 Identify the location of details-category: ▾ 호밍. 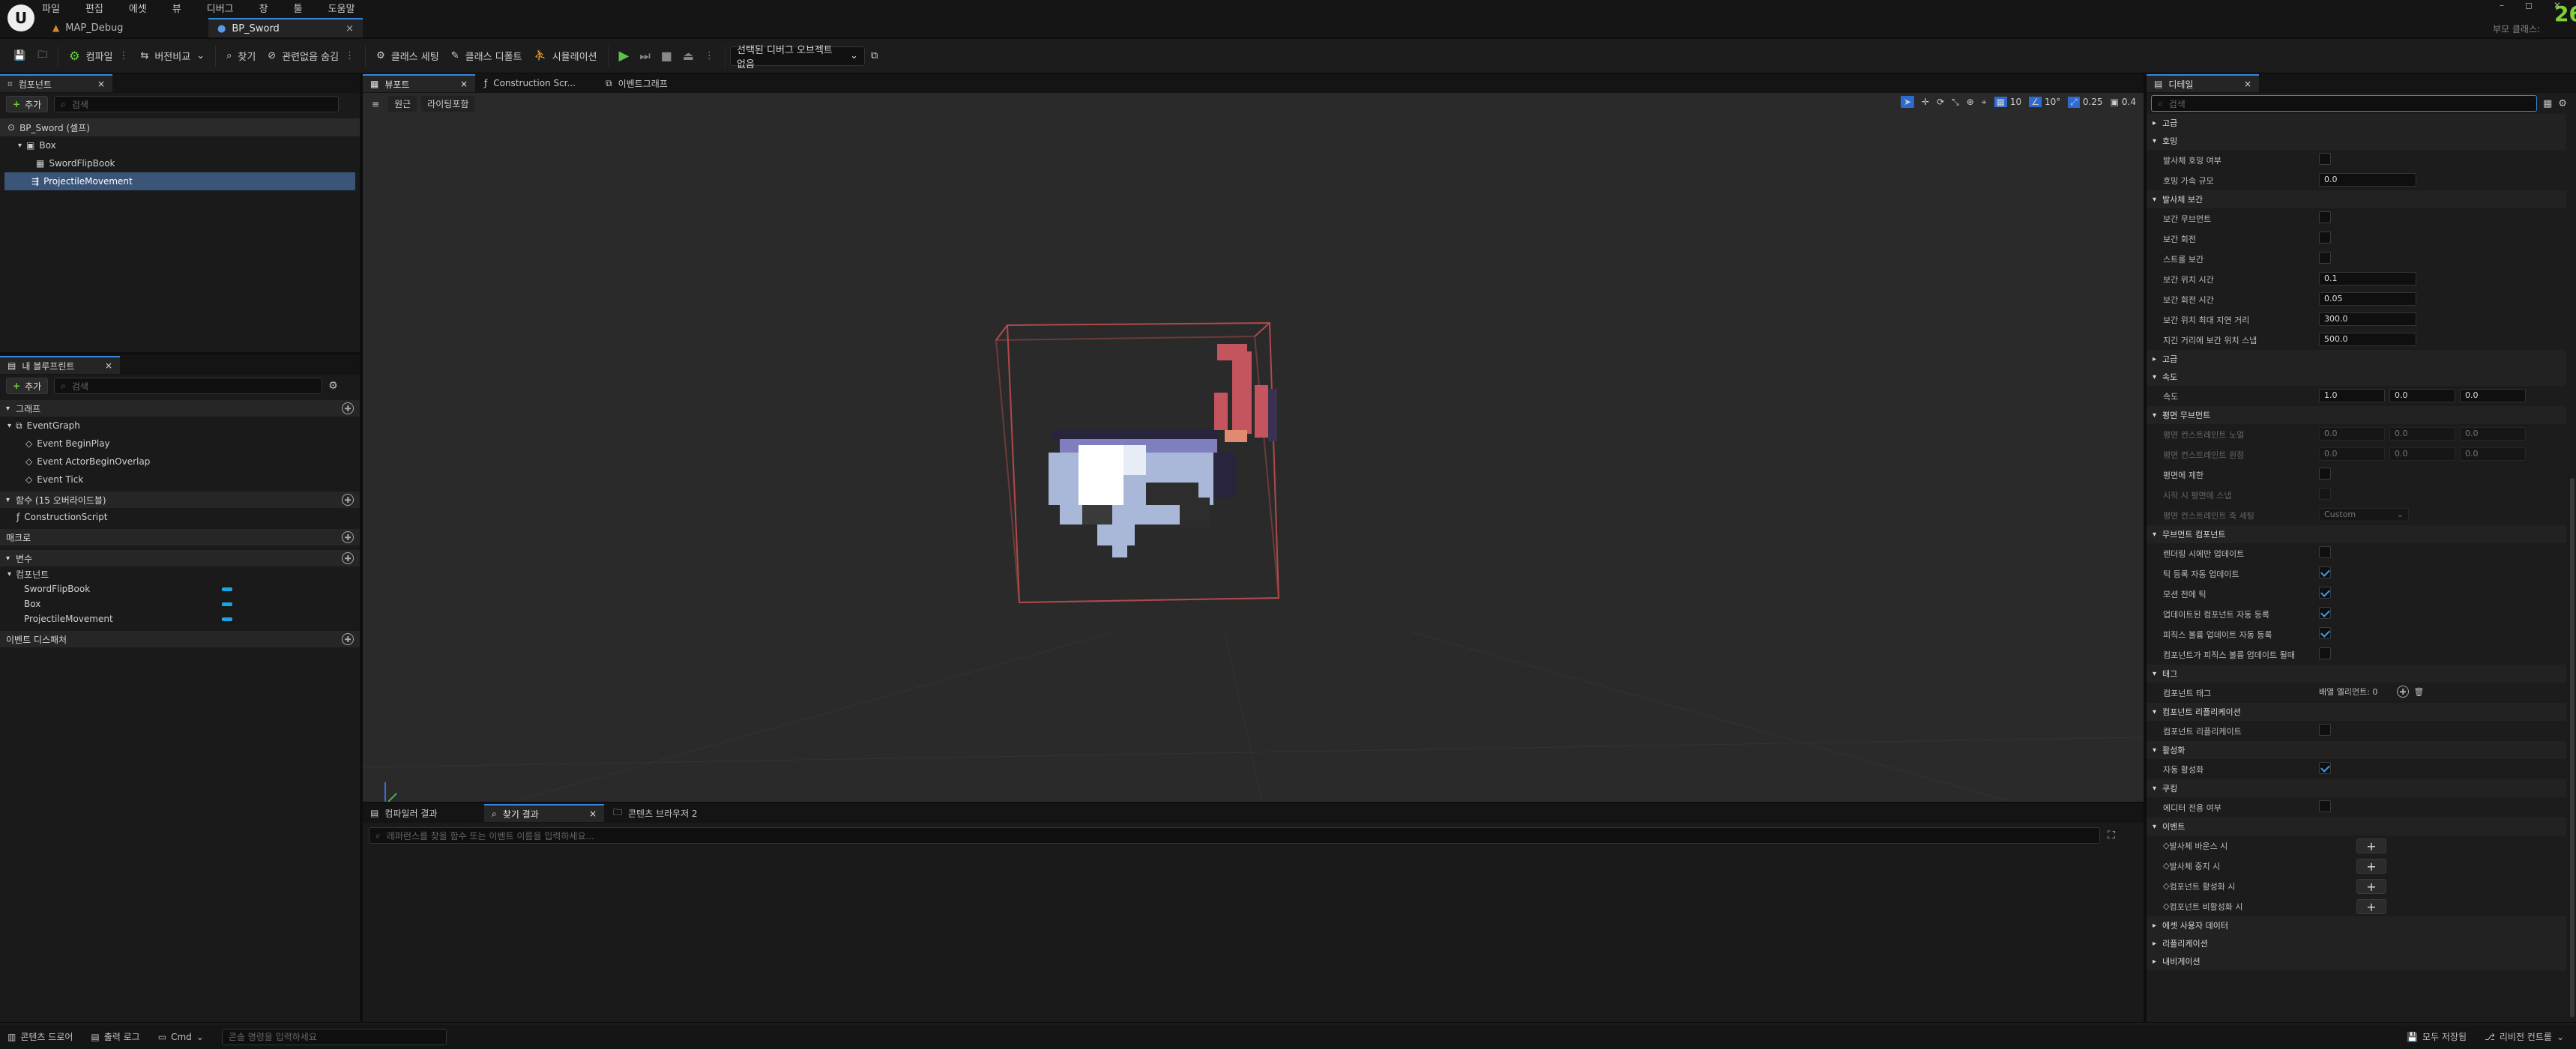
(2357, 141).